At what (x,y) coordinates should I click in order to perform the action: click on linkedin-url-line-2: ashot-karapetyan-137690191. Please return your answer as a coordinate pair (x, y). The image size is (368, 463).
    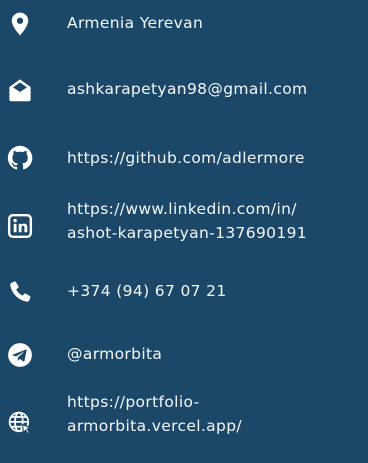
    Looking at the image, I should click on (187, 233).